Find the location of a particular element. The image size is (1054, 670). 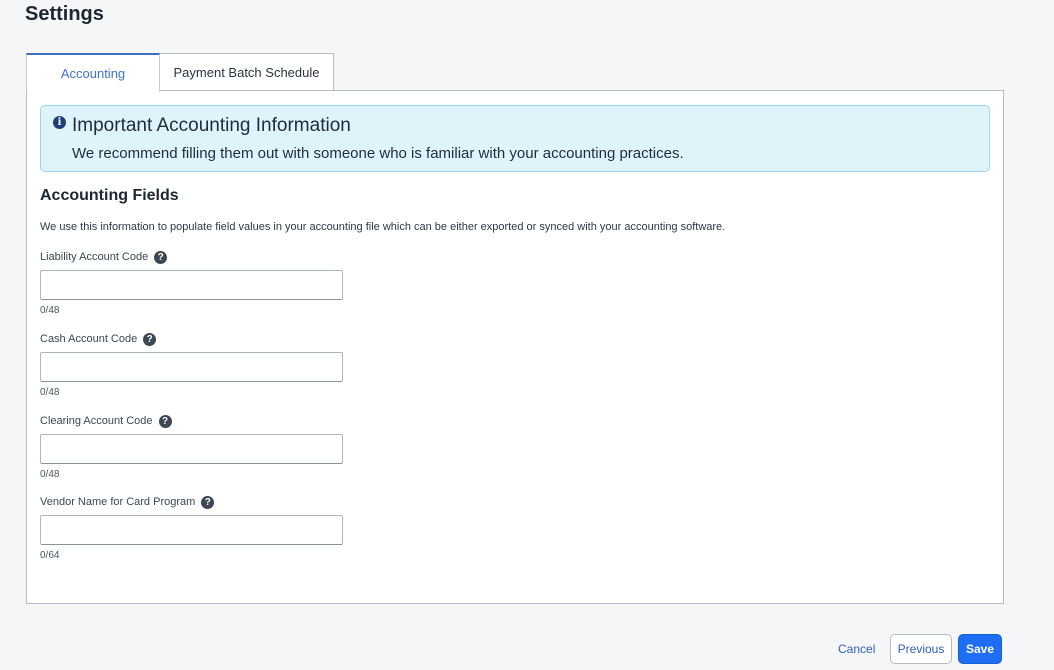

vendor-name-label: Vendor Name for Card Program is located at coordinates (118, 502).